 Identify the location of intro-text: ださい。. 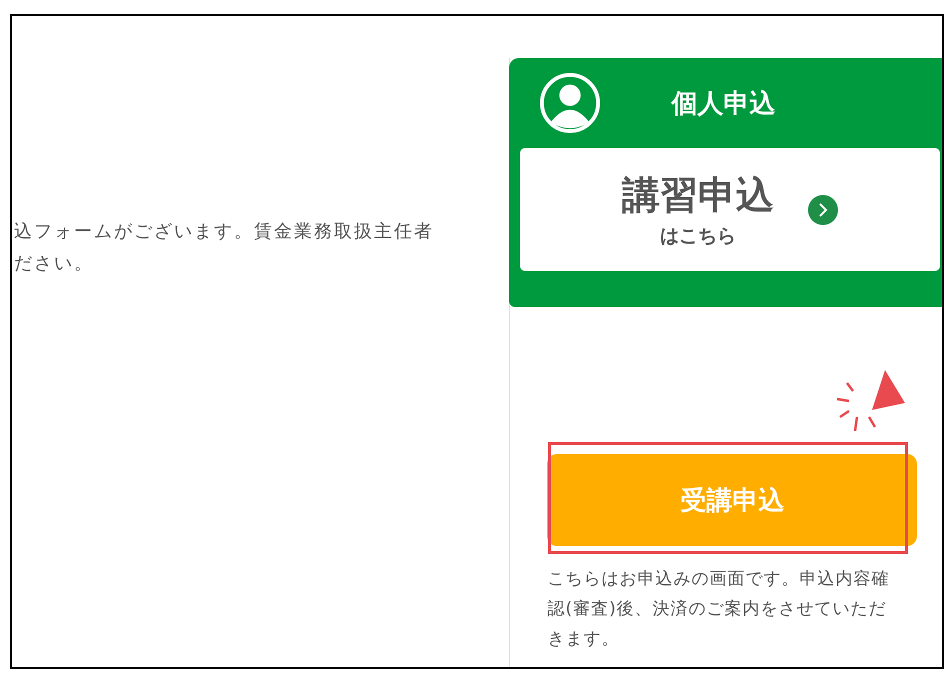
(54, 264).